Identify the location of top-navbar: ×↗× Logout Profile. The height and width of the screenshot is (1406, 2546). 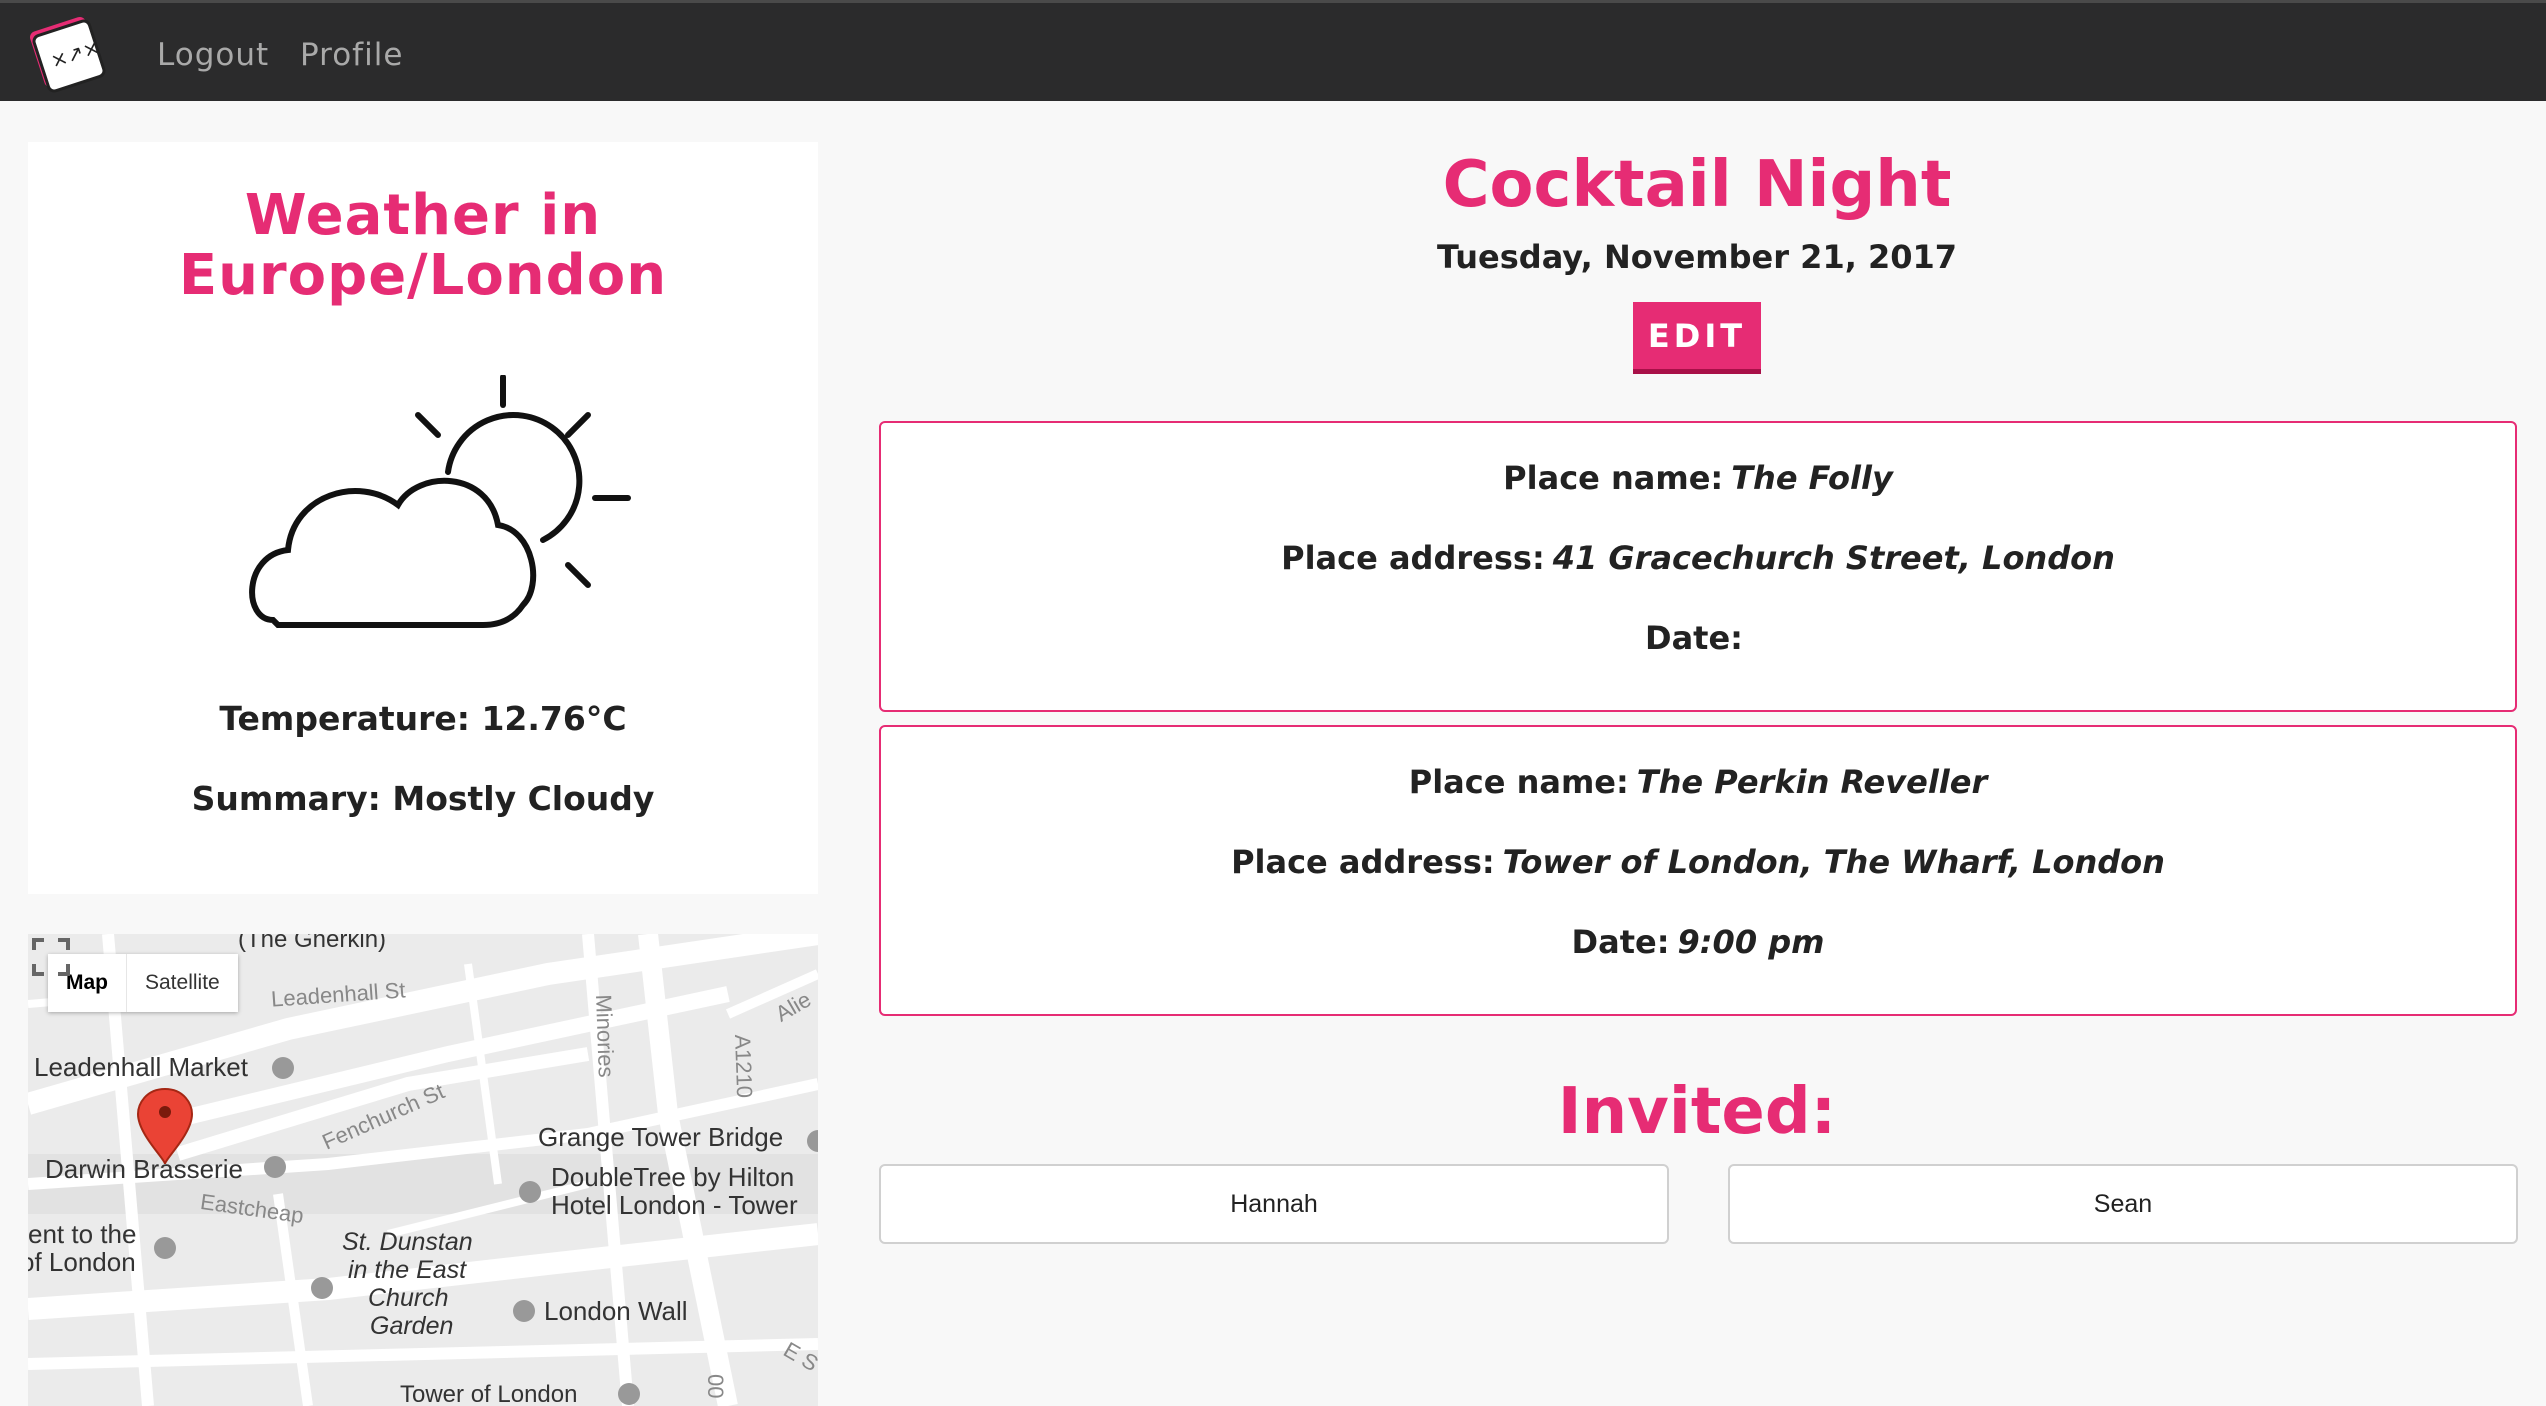
(1273, 50).